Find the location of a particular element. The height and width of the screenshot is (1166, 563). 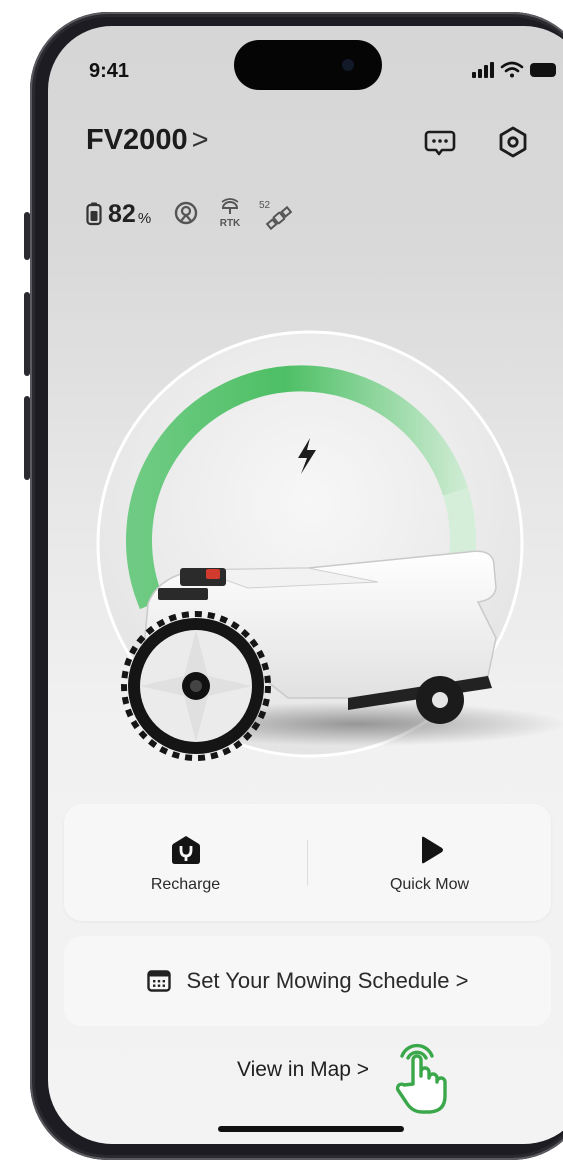

status-battery-icon is located at coordinates (543, 70).